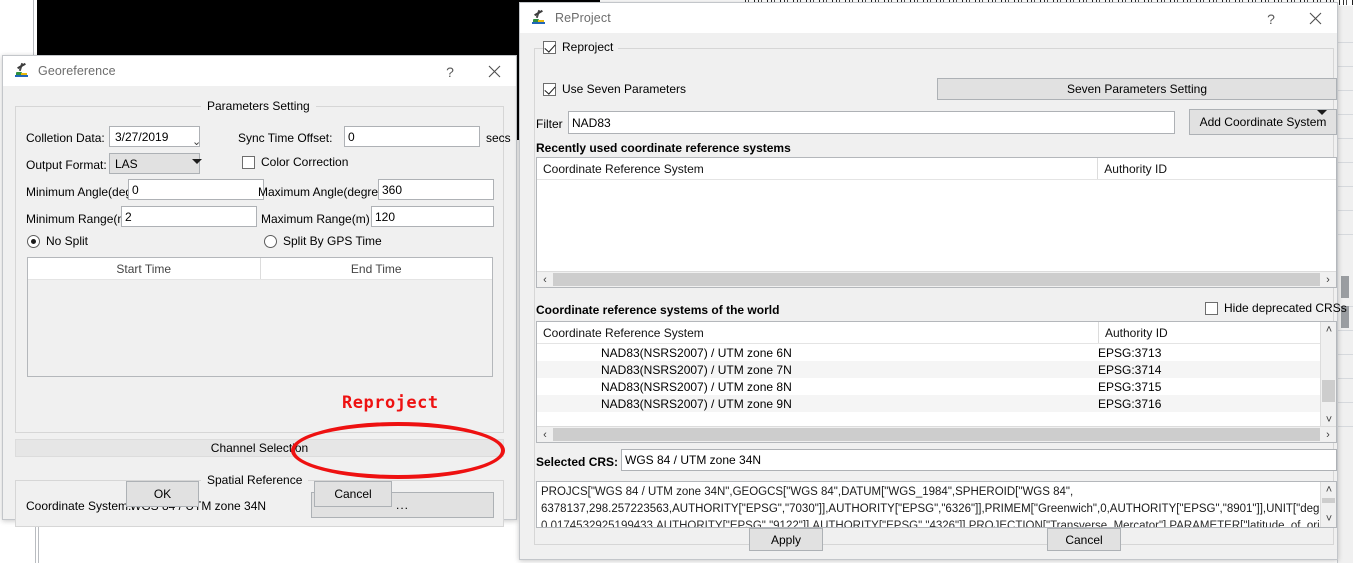 This screenshot has width=1353, height=563. What do you see at coordinates (258, 106) in the screenshot?
I see `parameters-setting-title: Parameters Setting` at bounding box center [258, 106].